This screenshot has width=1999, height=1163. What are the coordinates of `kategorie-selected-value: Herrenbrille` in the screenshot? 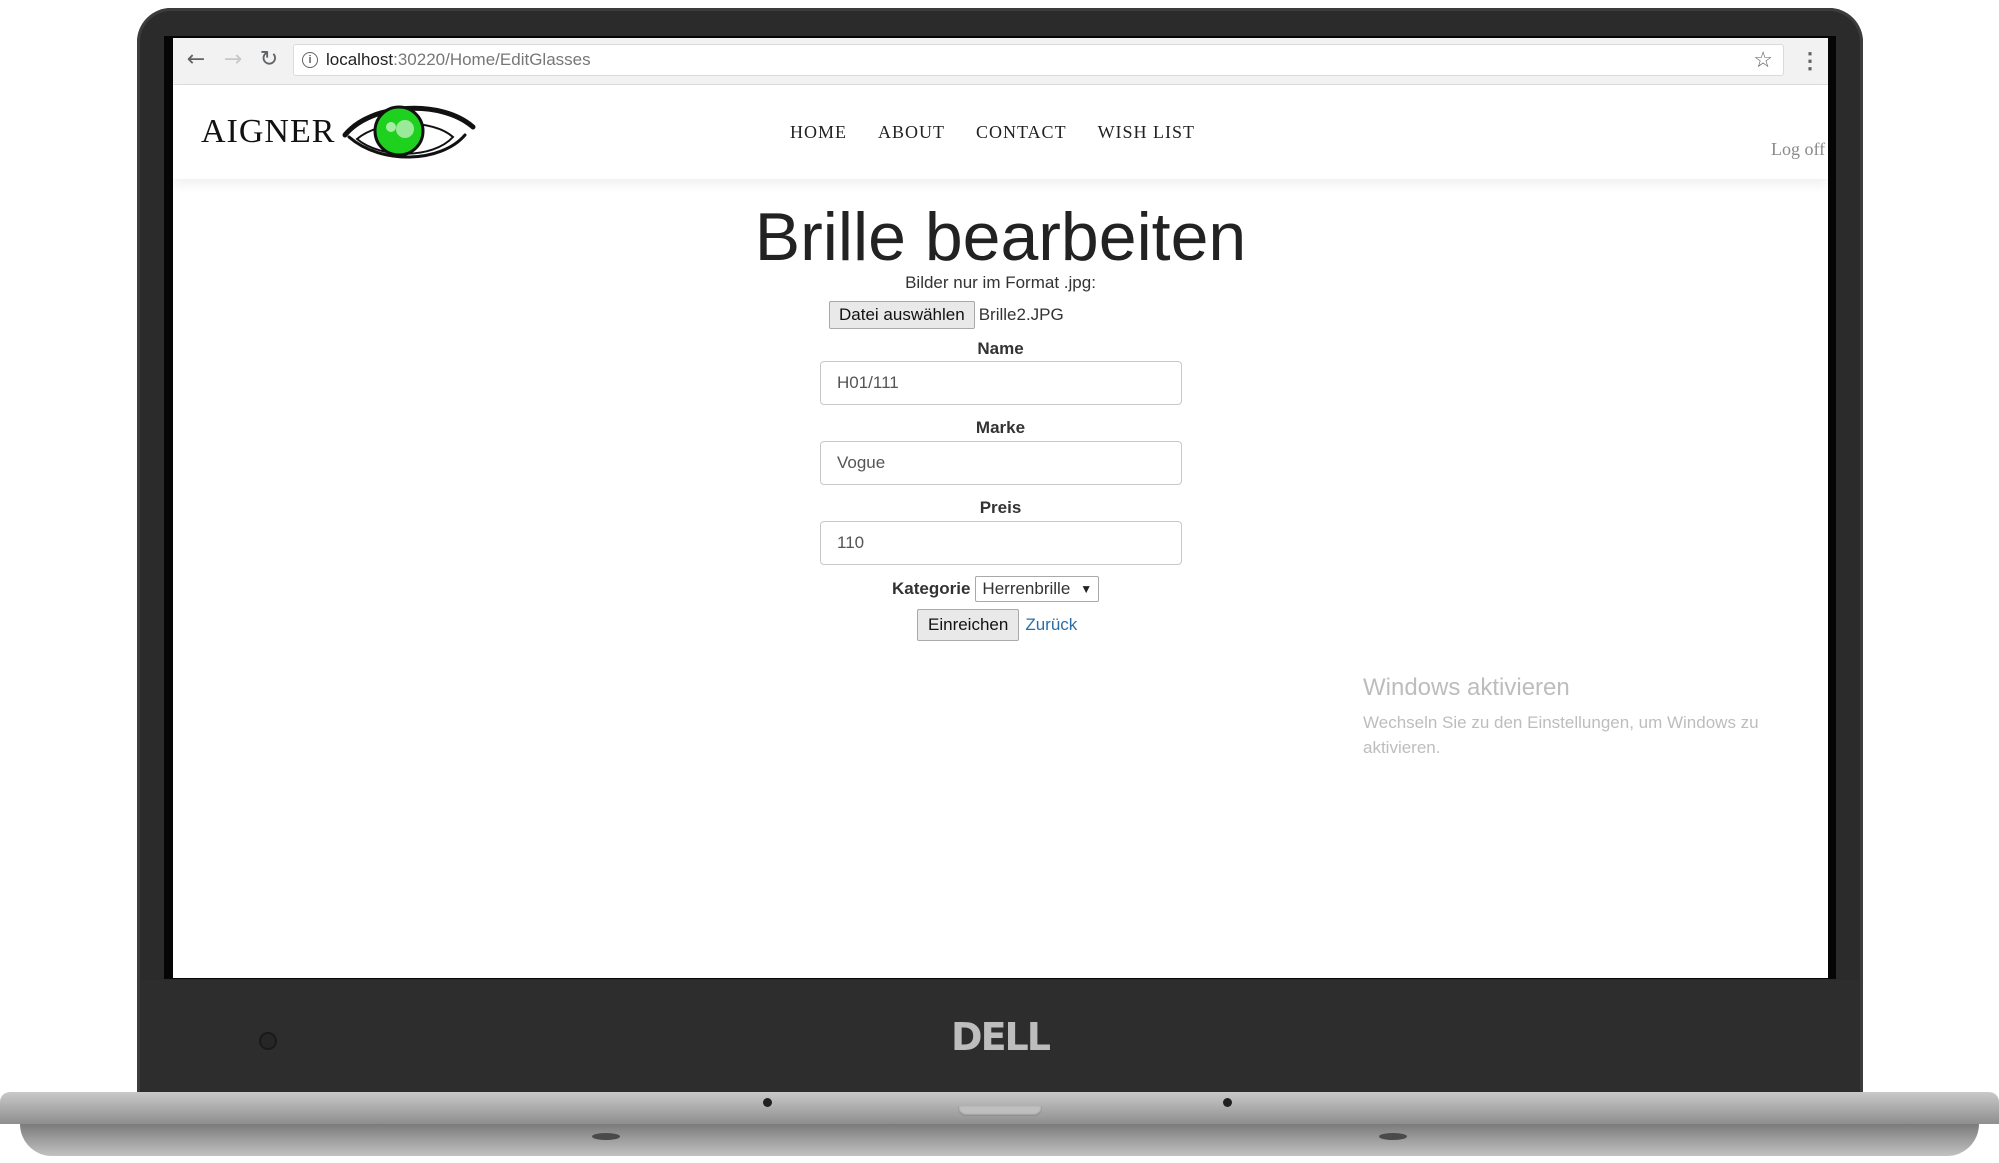 It's located at (1026, 588).